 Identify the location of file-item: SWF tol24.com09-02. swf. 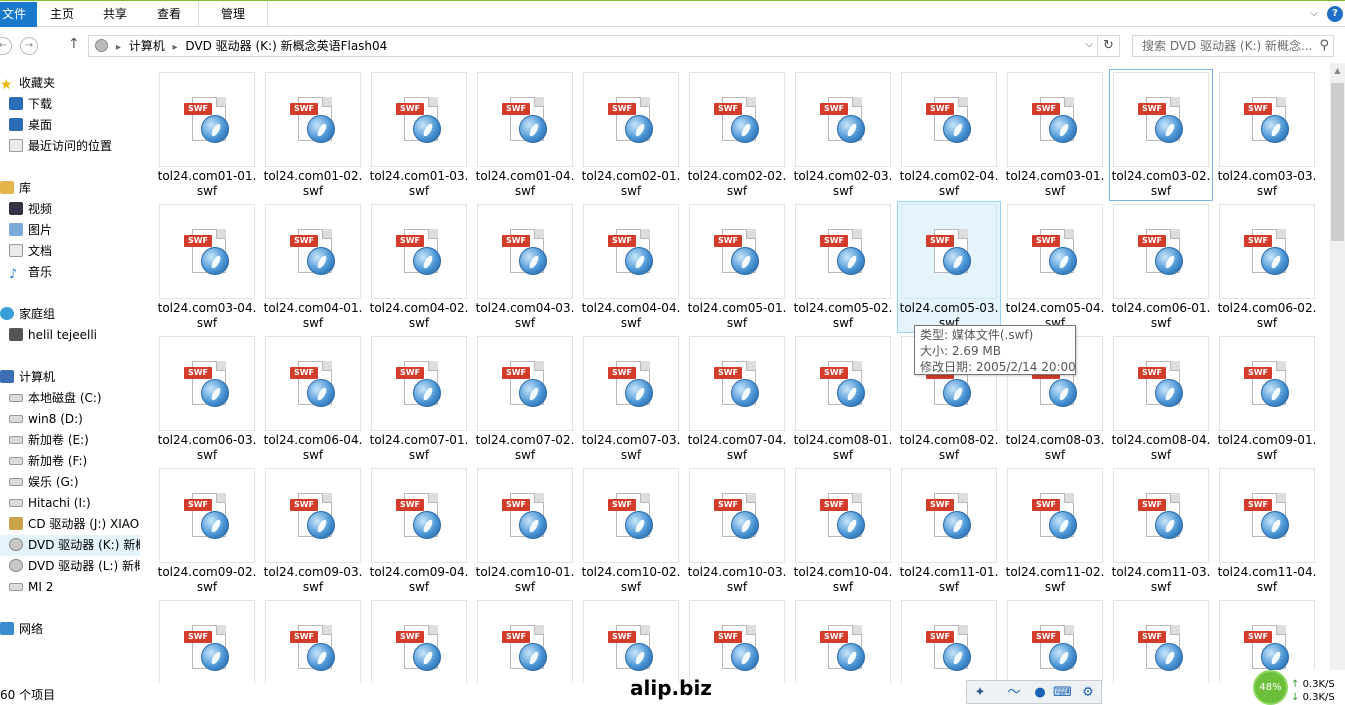
(207, 532).